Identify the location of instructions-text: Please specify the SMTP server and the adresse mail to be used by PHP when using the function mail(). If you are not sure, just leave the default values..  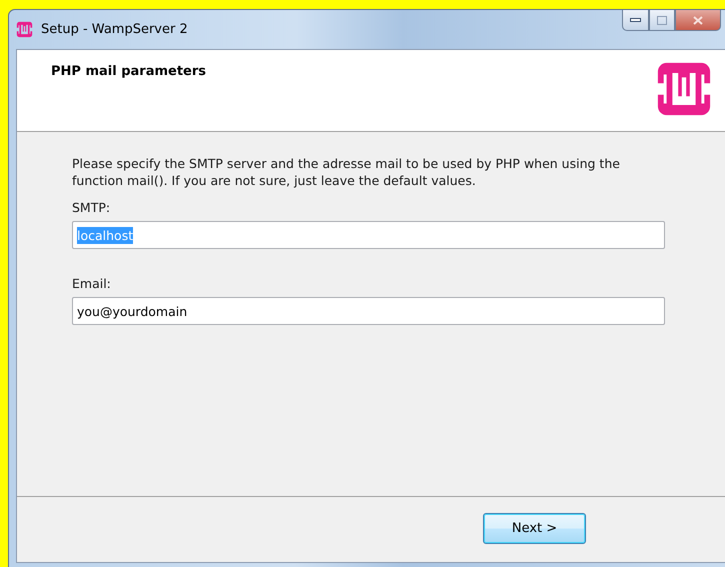
(346, 172).